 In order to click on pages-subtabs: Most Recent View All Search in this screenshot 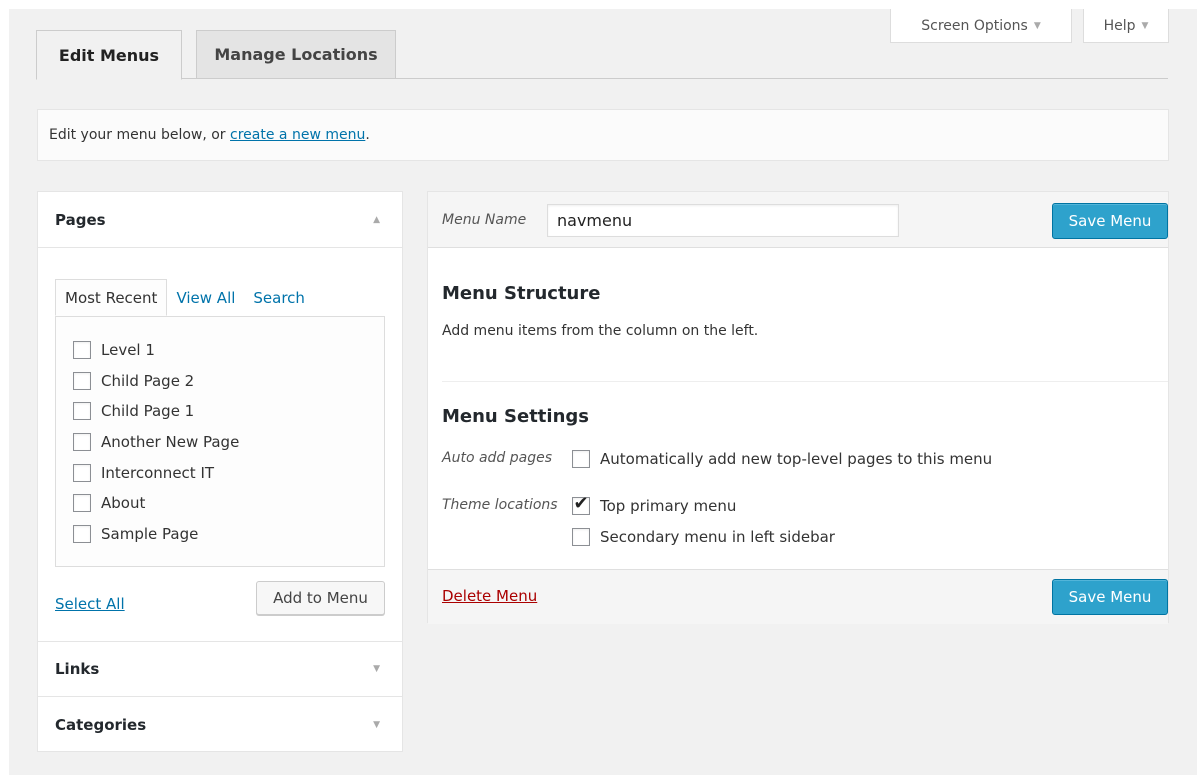, I will do `click(184, 297)`.